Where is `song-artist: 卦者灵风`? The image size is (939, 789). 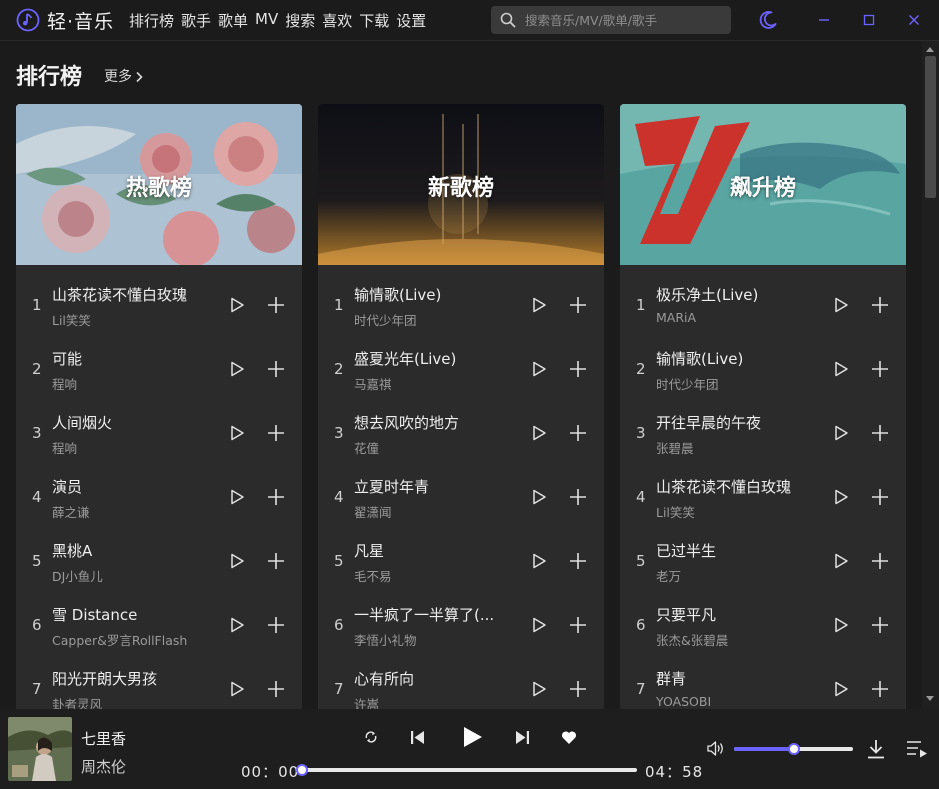
song-artist: 卦者灵风 is located at coordinates (132, 701).